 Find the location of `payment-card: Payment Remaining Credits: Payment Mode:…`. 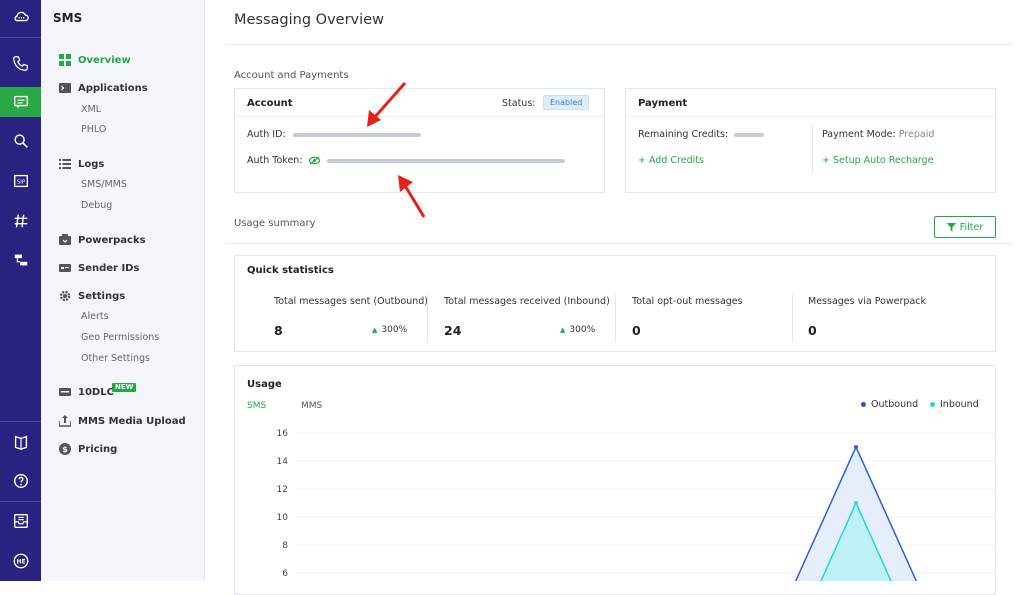

payment-card: Payment Remaining Credits: Payment Mode:… is located at coordinates (810, 140).